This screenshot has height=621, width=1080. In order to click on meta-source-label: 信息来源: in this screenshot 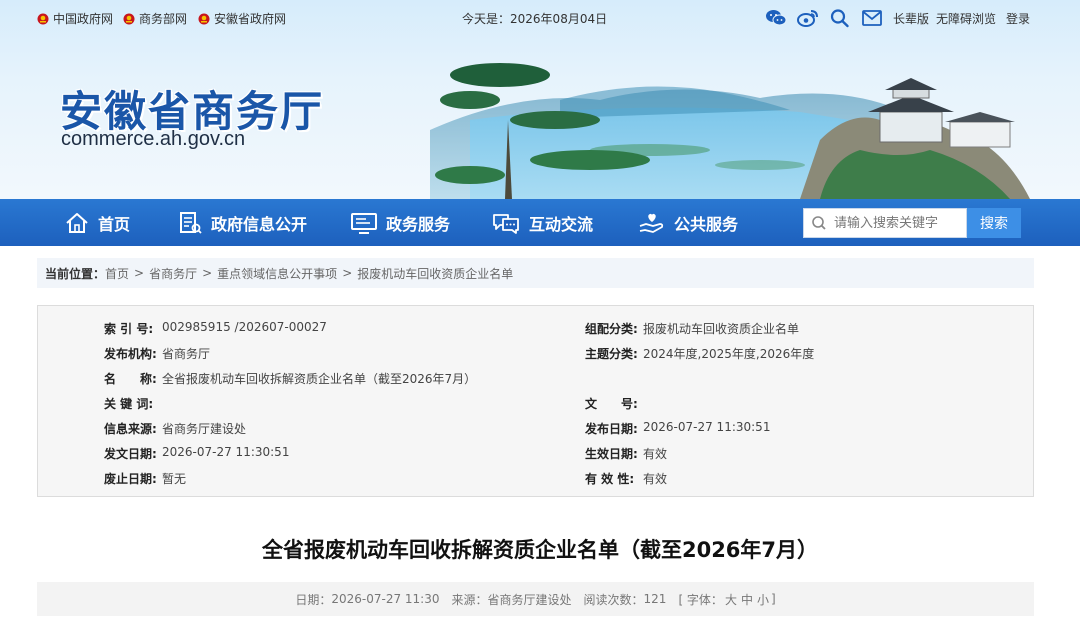, I will do `click(130, 429)`.